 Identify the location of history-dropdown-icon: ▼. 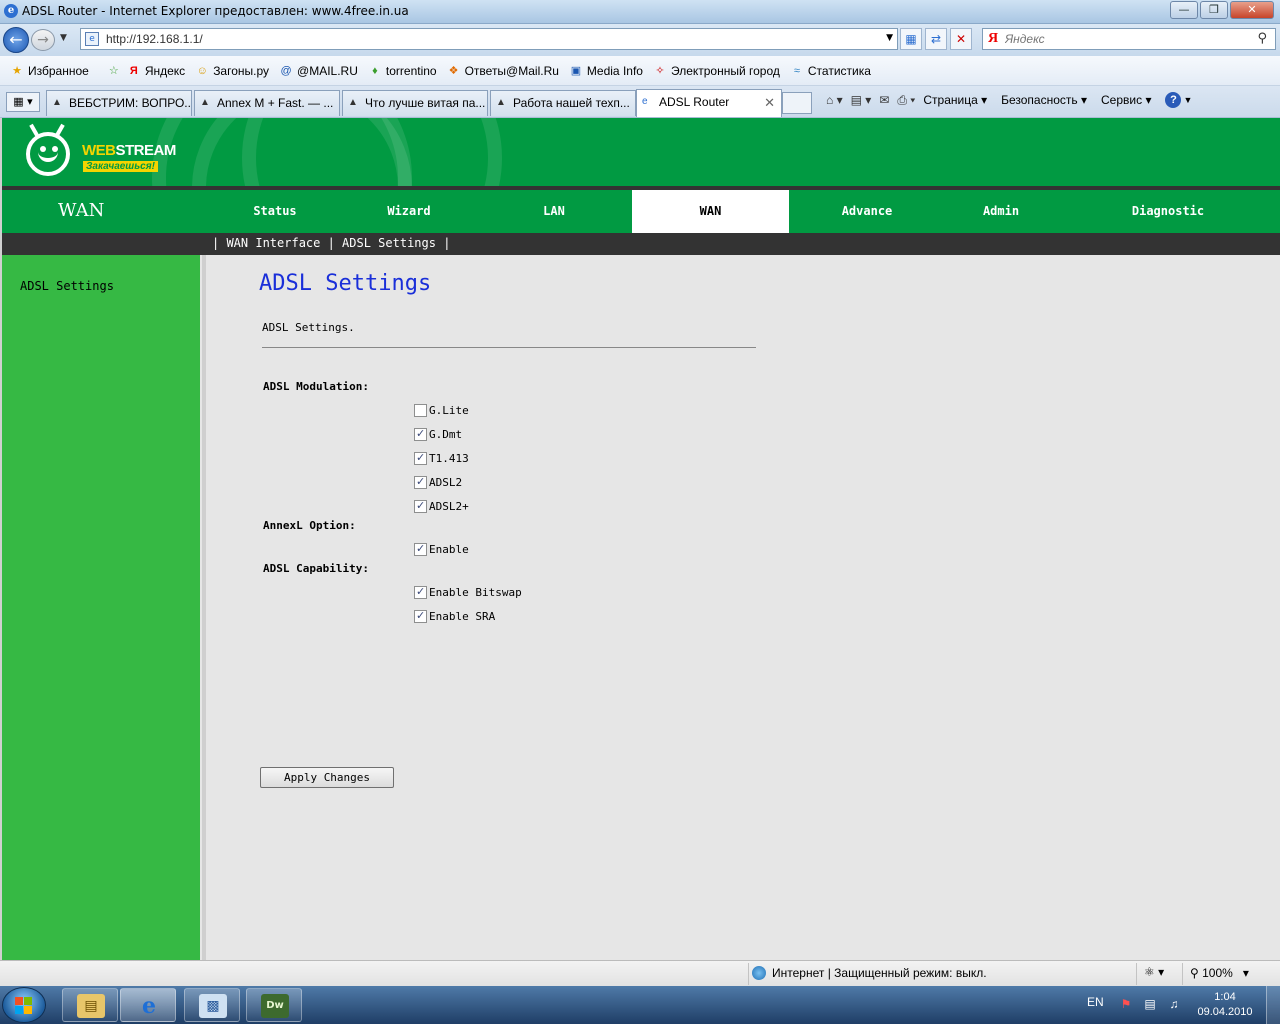
(63, 38).